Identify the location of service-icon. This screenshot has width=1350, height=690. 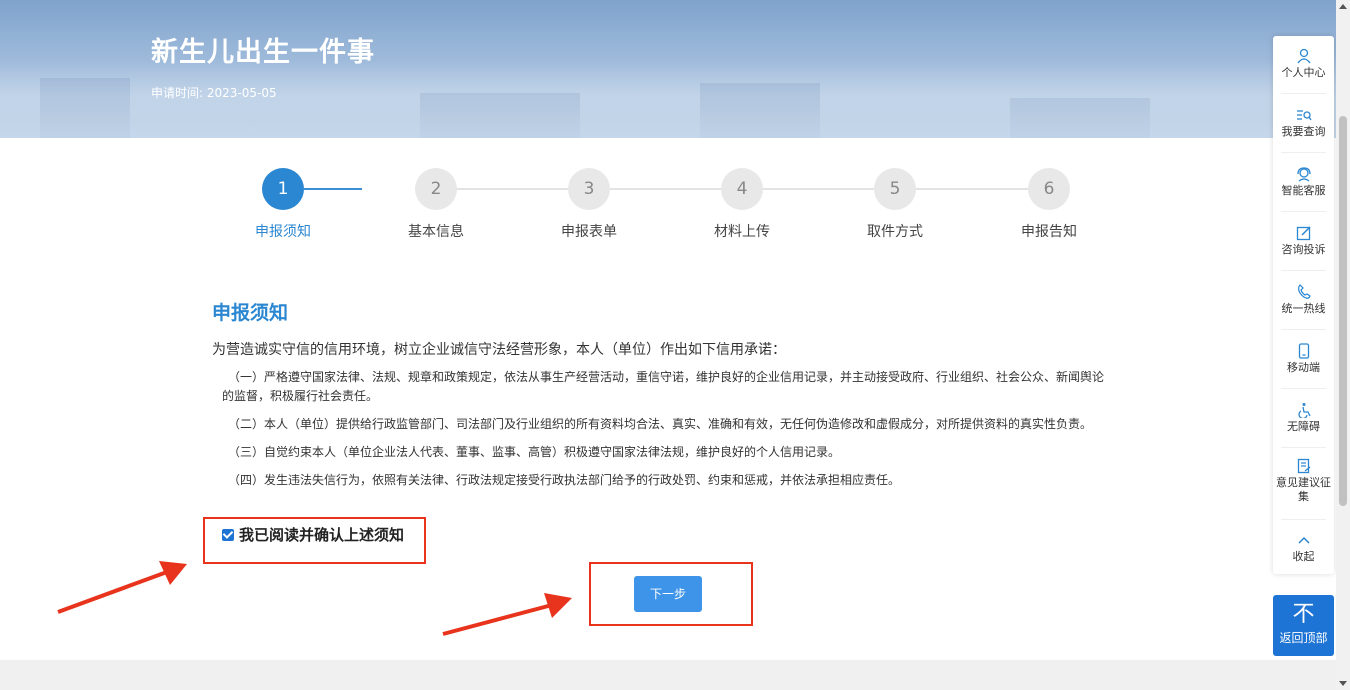
(1303, 174).